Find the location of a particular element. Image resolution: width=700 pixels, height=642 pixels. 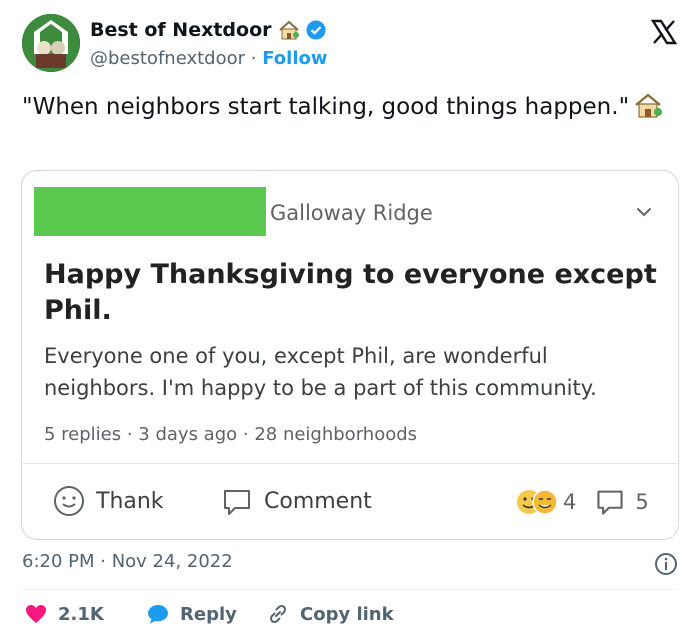

follow-button: Follow is located at coordinates (294, 58).